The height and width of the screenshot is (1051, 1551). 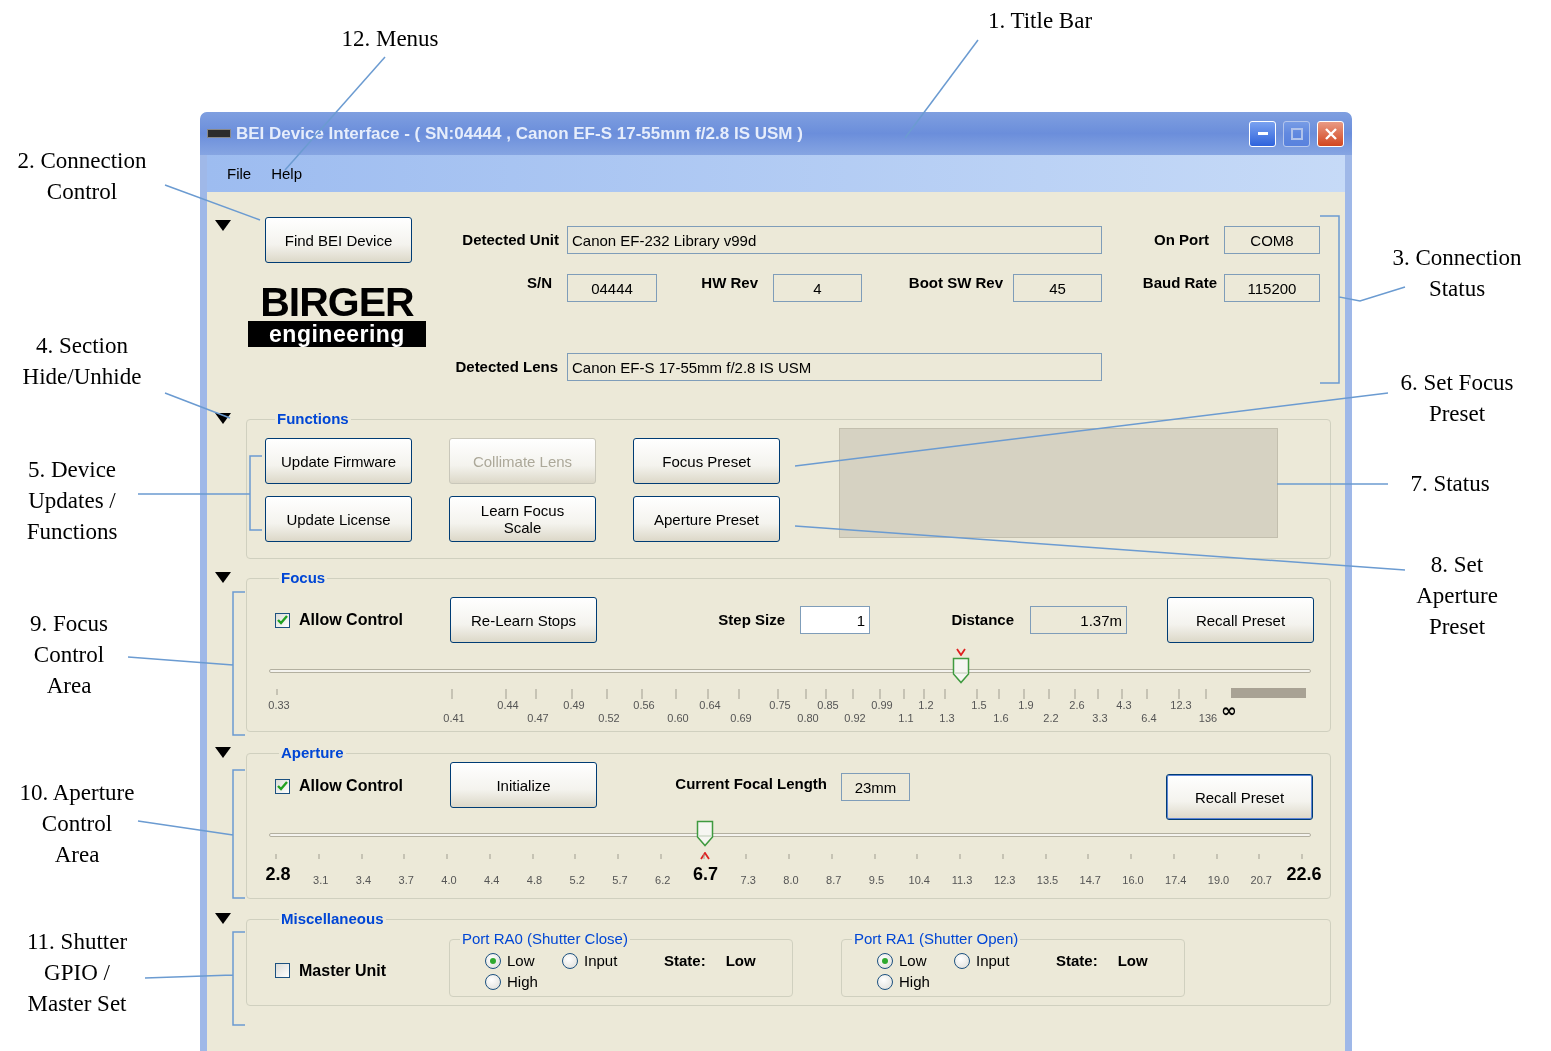 What do you see at coordinates (1457, 273) in the screenshot?
I see `callout-label: 3. Connection Status` at bounding box center [1457, 273].